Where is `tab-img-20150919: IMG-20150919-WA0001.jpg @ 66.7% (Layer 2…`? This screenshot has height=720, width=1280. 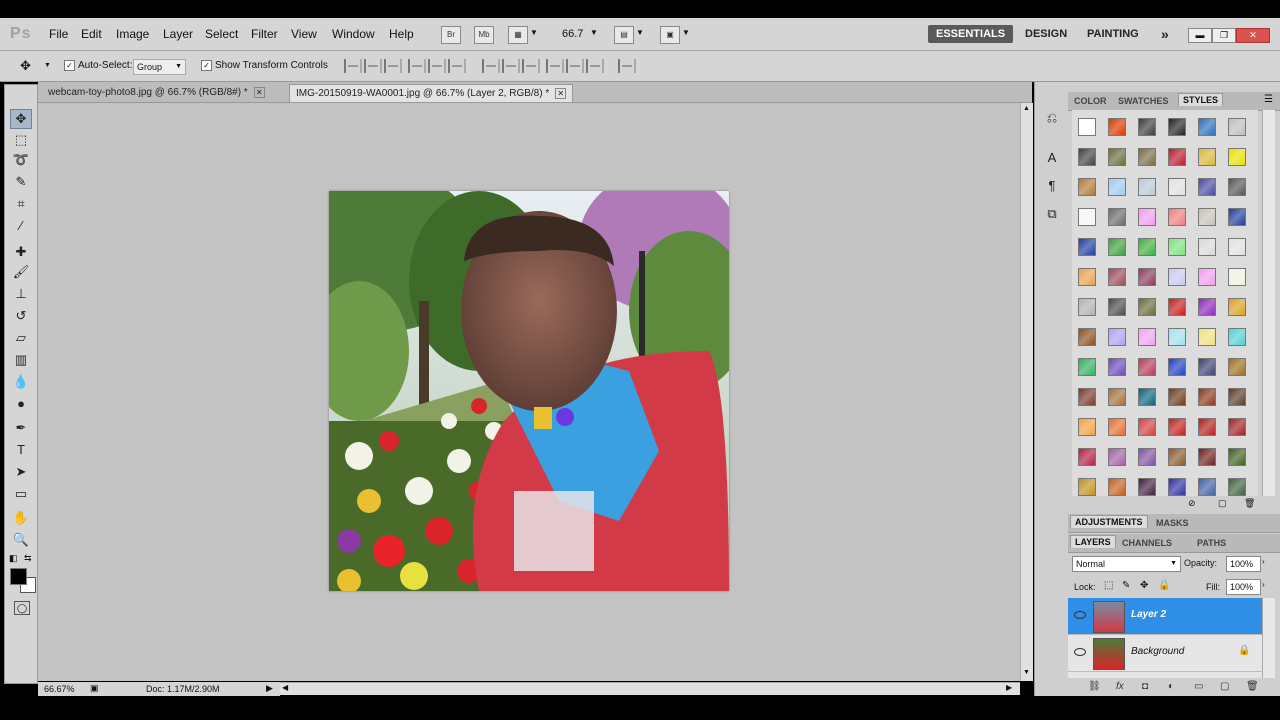 tab-img-20150919: IMG-20150919-WA0001.jpg @ 66.7% (Layer 2… is located at coordinates (431, 93).